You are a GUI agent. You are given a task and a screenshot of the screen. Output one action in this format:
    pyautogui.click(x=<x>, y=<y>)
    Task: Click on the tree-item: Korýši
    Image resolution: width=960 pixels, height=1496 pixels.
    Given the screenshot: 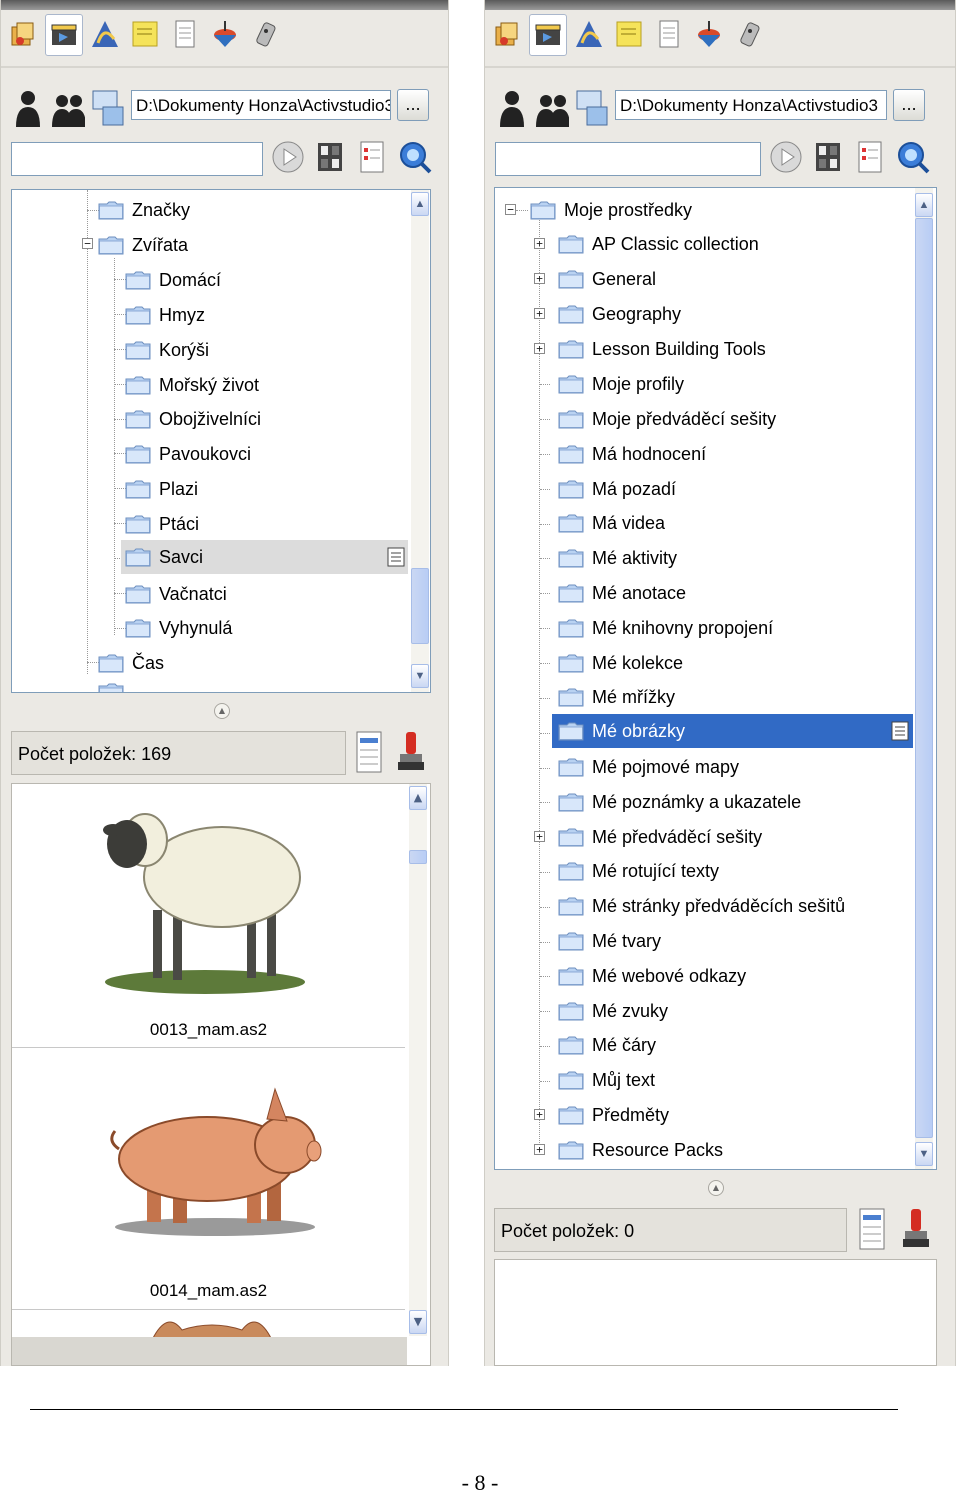 What is the action you would take?
    pyautogui.click(x=167, y=350)
    